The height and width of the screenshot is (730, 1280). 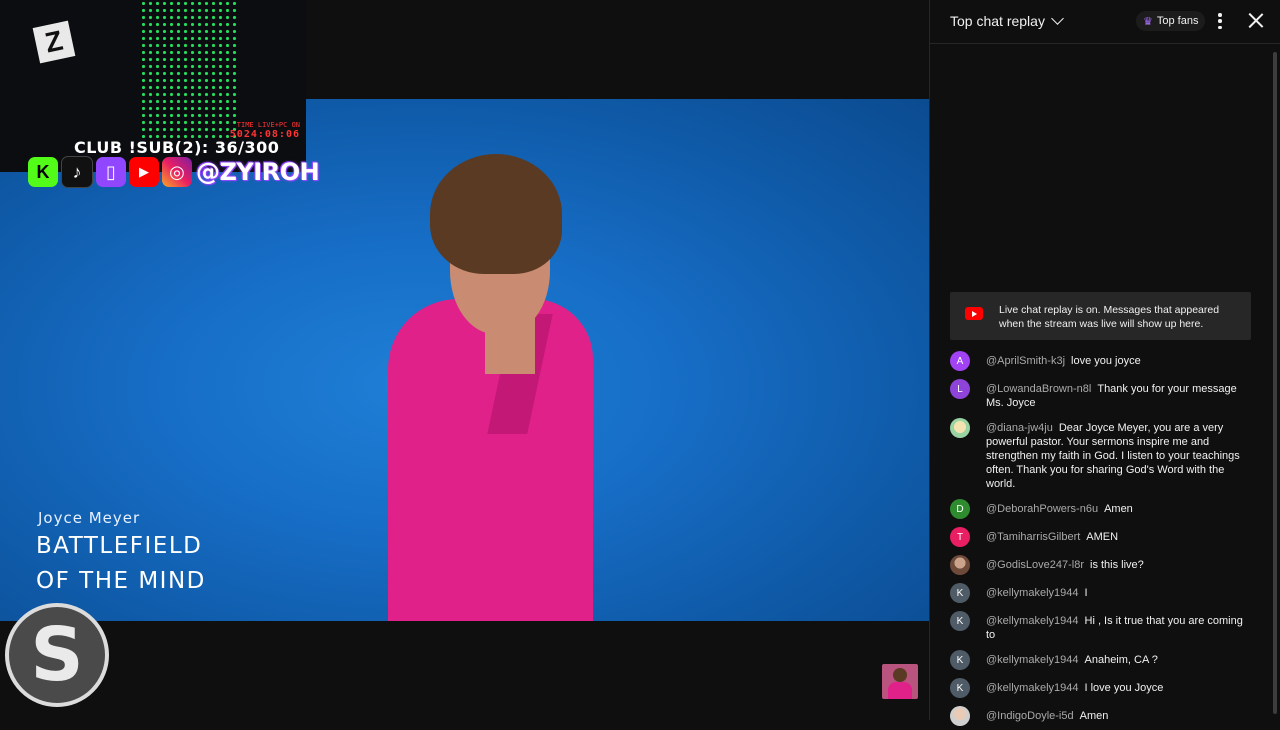 I want to click on avatar: D, so click(x=960, y=509).